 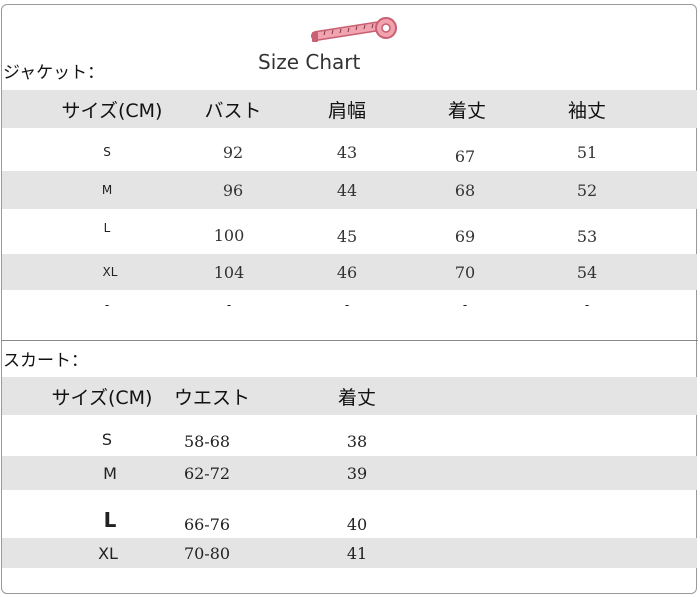 I want to click on jacket-header-bust: バスト, so click(x=233, y=110).